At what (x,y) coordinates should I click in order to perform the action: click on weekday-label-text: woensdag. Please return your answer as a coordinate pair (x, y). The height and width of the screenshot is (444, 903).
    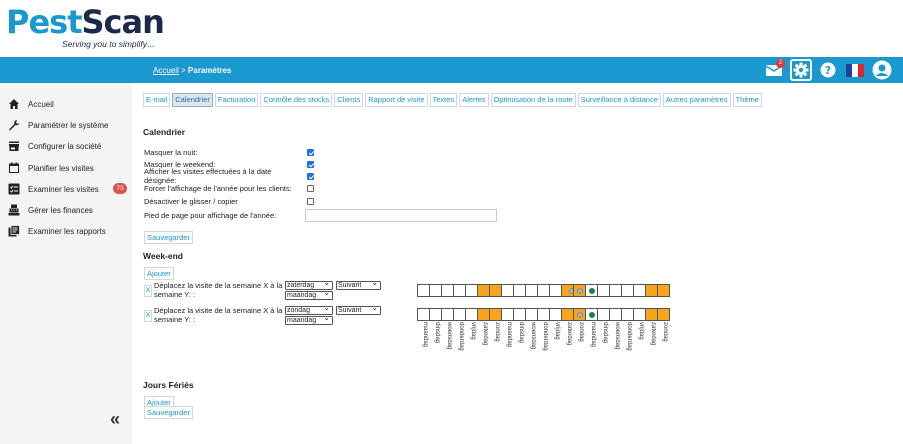
    Looking at the image, I should click on (617, 336).